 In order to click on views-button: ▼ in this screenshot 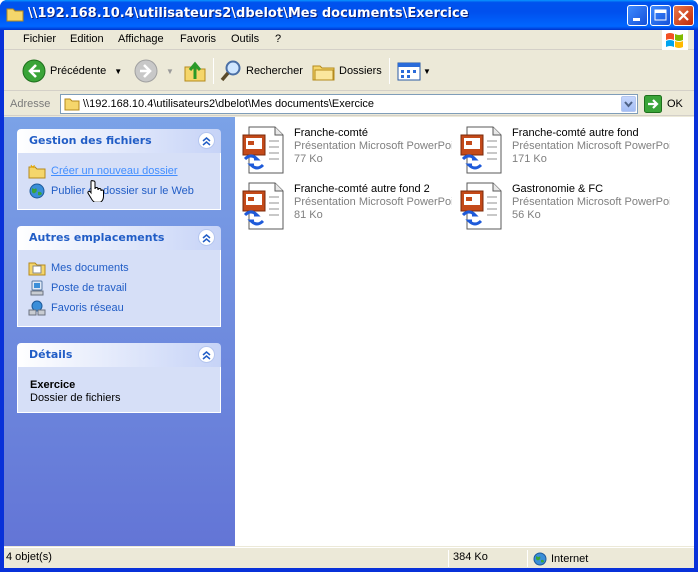, I will do `click(414, 71)`.